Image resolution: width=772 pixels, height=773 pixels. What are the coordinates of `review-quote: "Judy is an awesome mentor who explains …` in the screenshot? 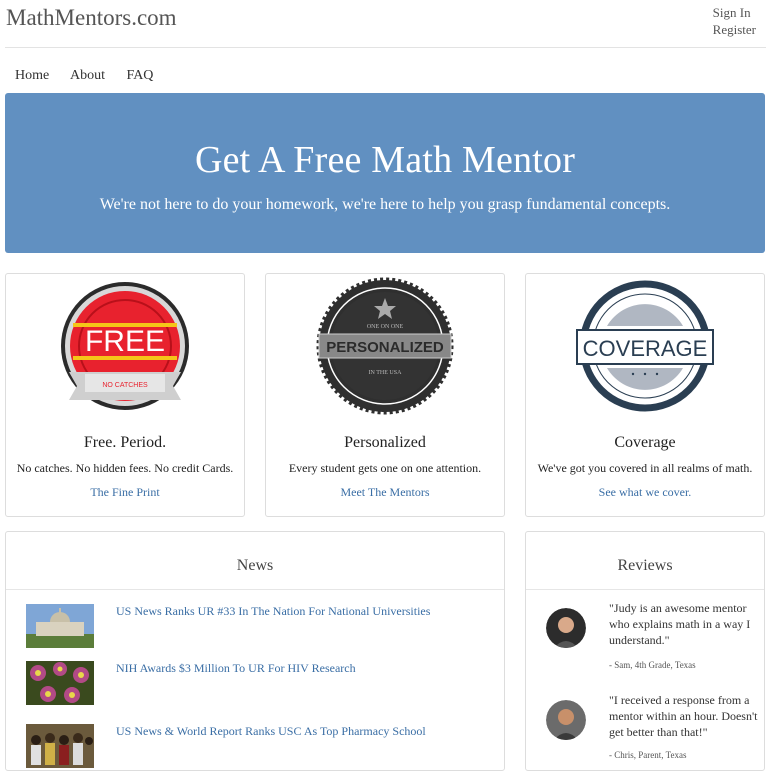 It's located at (680, 624).